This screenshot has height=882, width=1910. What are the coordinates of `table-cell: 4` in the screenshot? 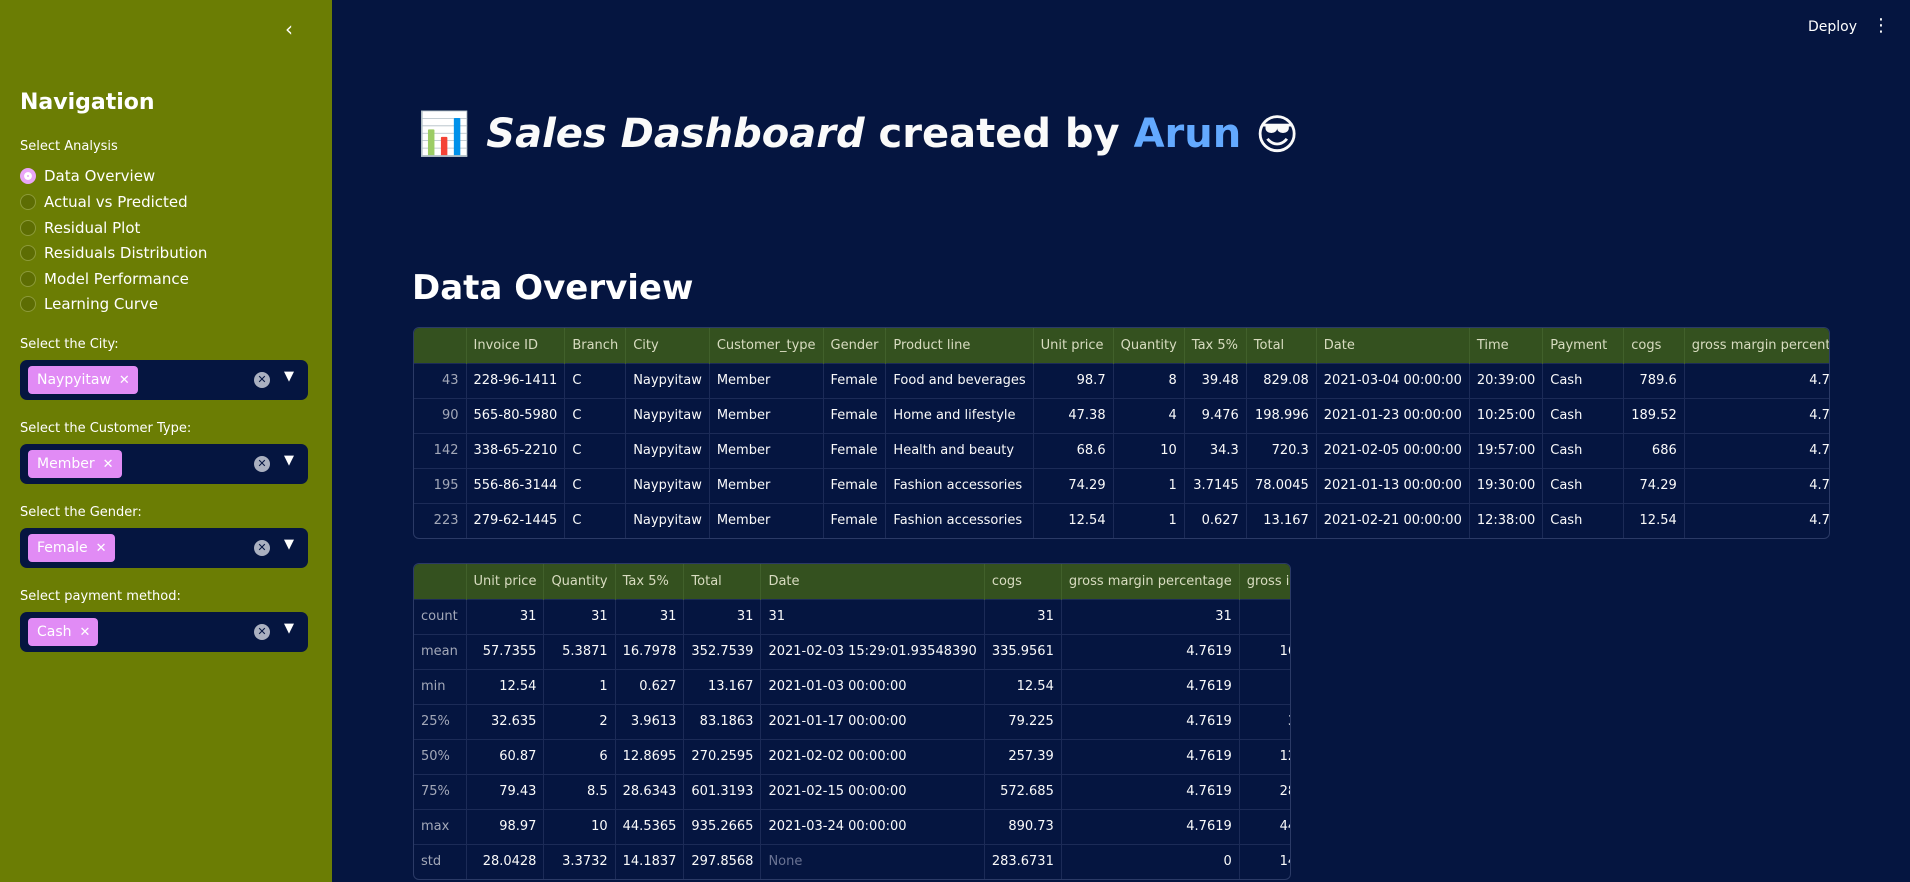 It's located at (1149, 415).